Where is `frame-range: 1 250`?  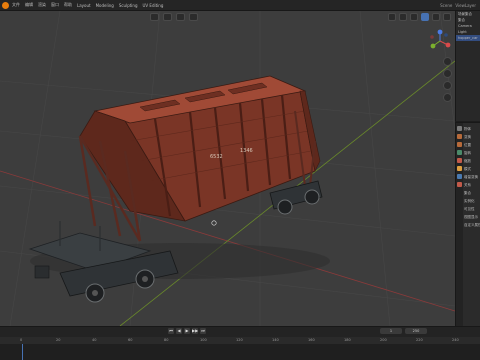
frame-range: 1 250 is located at coordinates (403, 331).